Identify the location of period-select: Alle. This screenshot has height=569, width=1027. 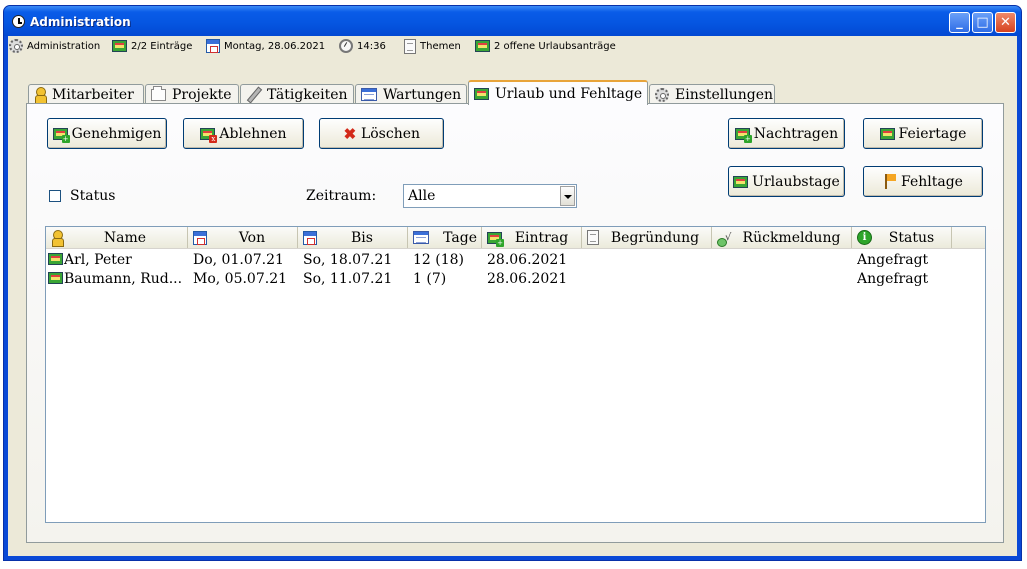
(490, 196).